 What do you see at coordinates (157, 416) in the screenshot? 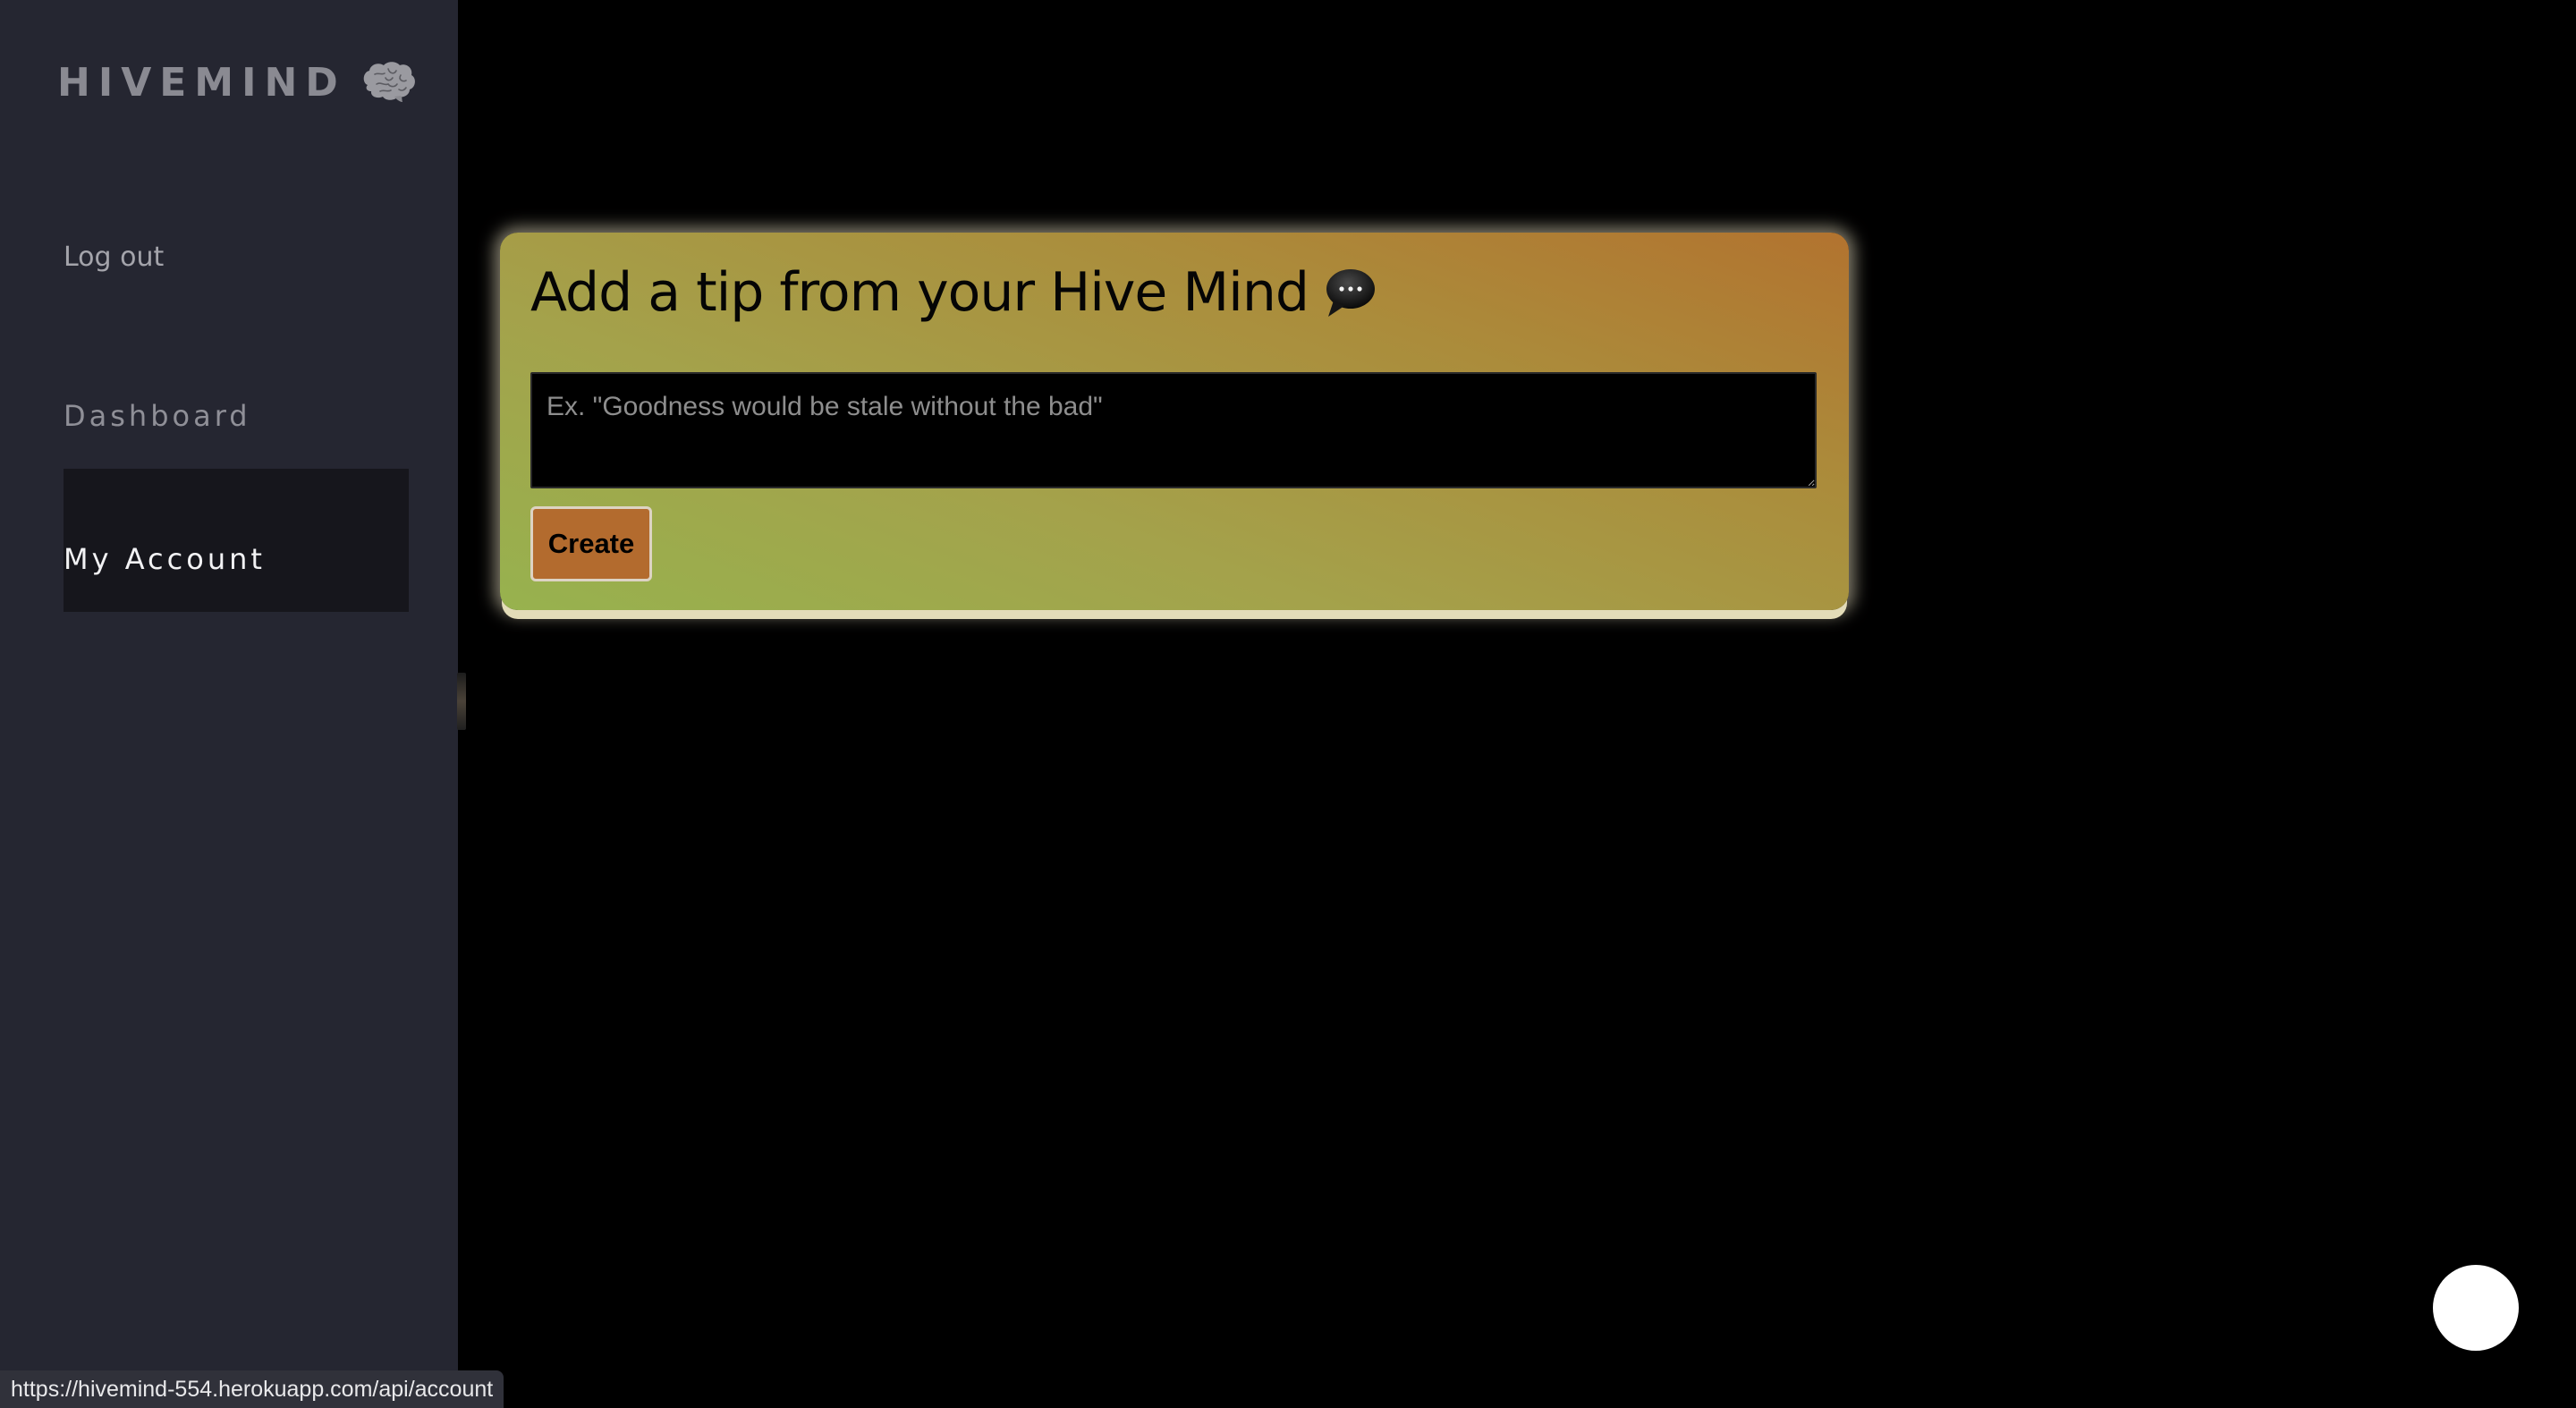
I see `nav-item-dashboard: Dashboard` at bounding box center [157, 416].